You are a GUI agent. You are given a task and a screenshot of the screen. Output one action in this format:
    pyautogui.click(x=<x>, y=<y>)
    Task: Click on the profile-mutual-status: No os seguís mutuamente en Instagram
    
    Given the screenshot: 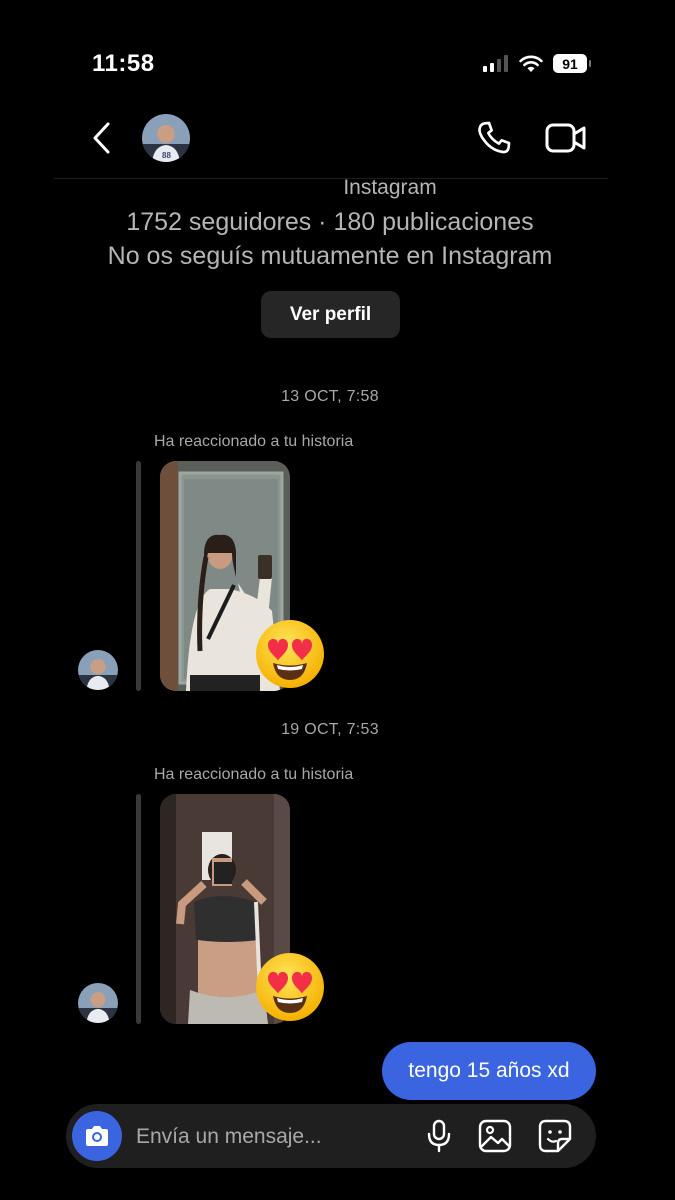 What is the action you would take?
    pyautogui.click(x=330, y=256)
    